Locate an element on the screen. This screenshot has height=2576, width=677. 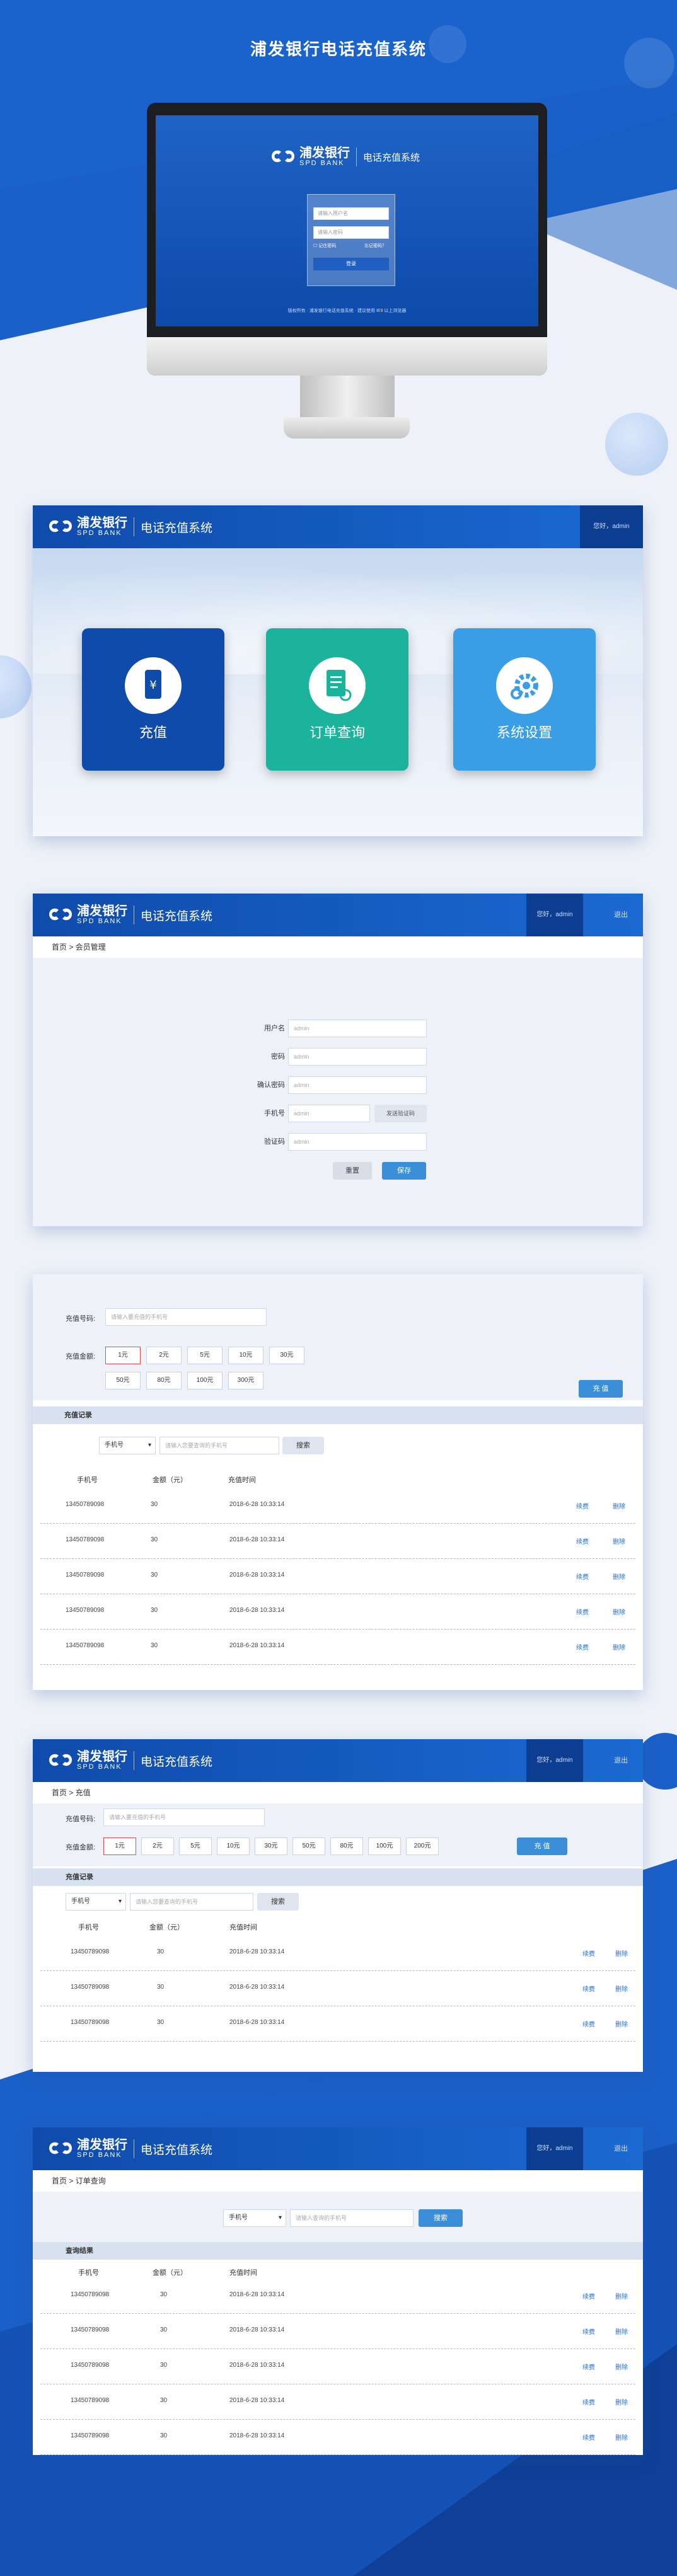
password-input: admin is located at coordinates (357, 1057).